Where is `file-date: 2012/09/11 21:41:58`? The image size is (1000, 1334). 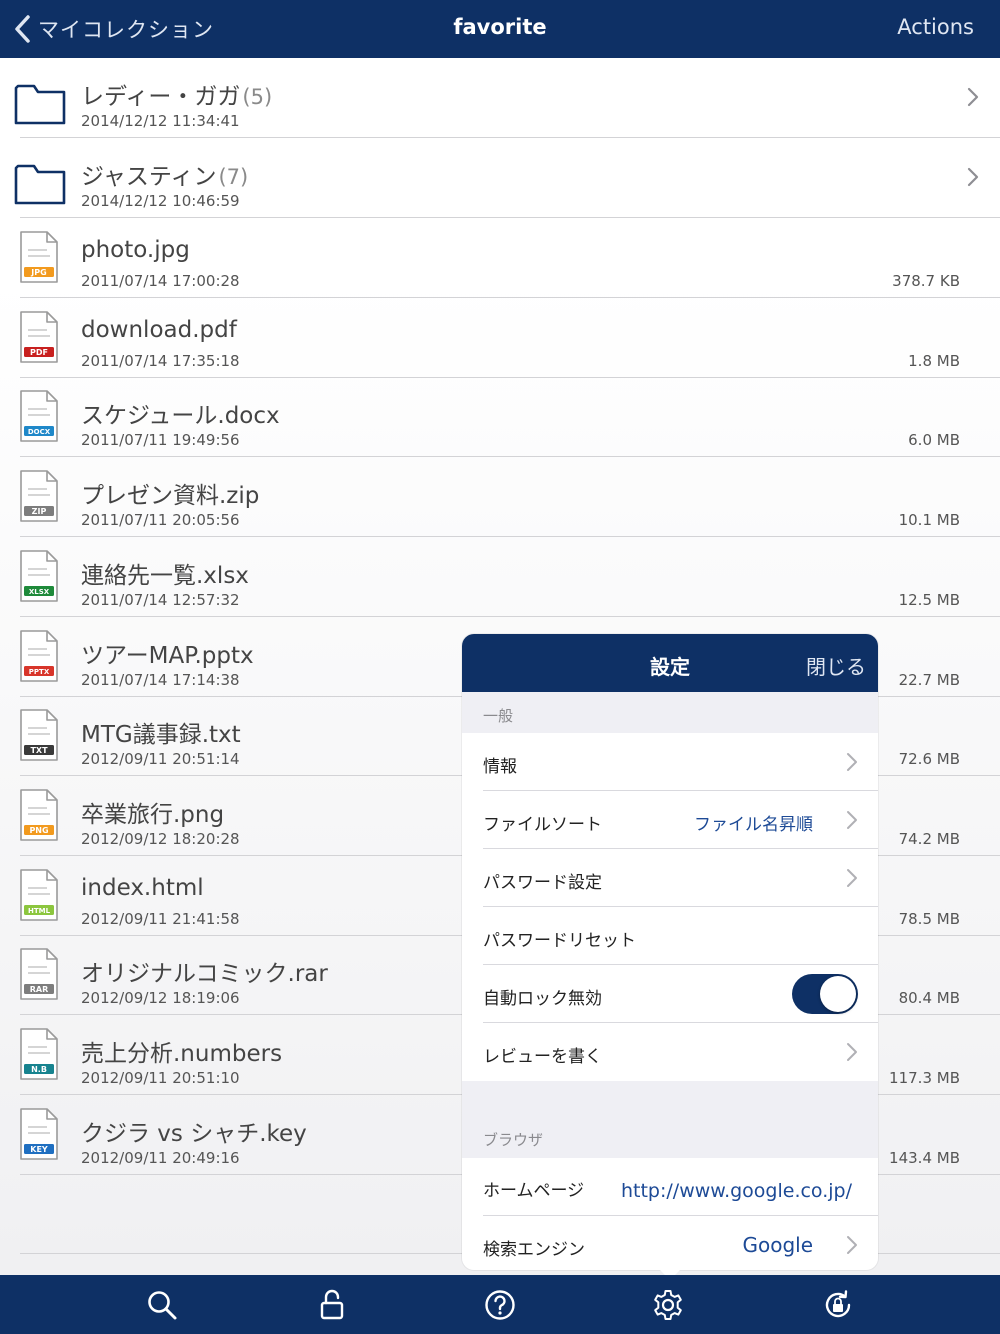
file-date: 2012/09/11 21:41:58 is located at coordinates (160, 918).